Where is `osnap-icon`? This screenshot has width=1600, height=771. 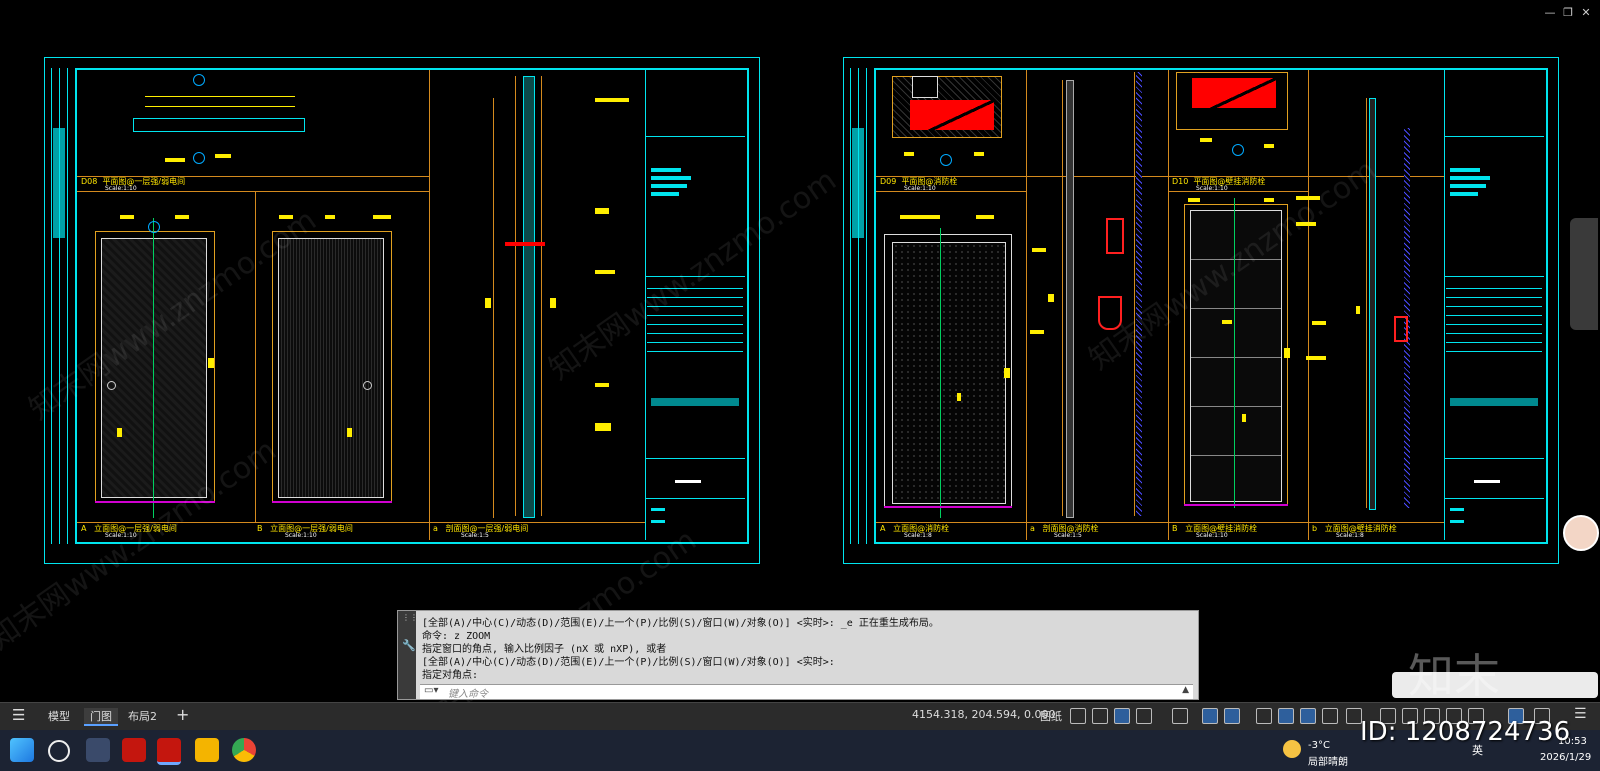 osnap-icon is located at coordinates (1180, 716).